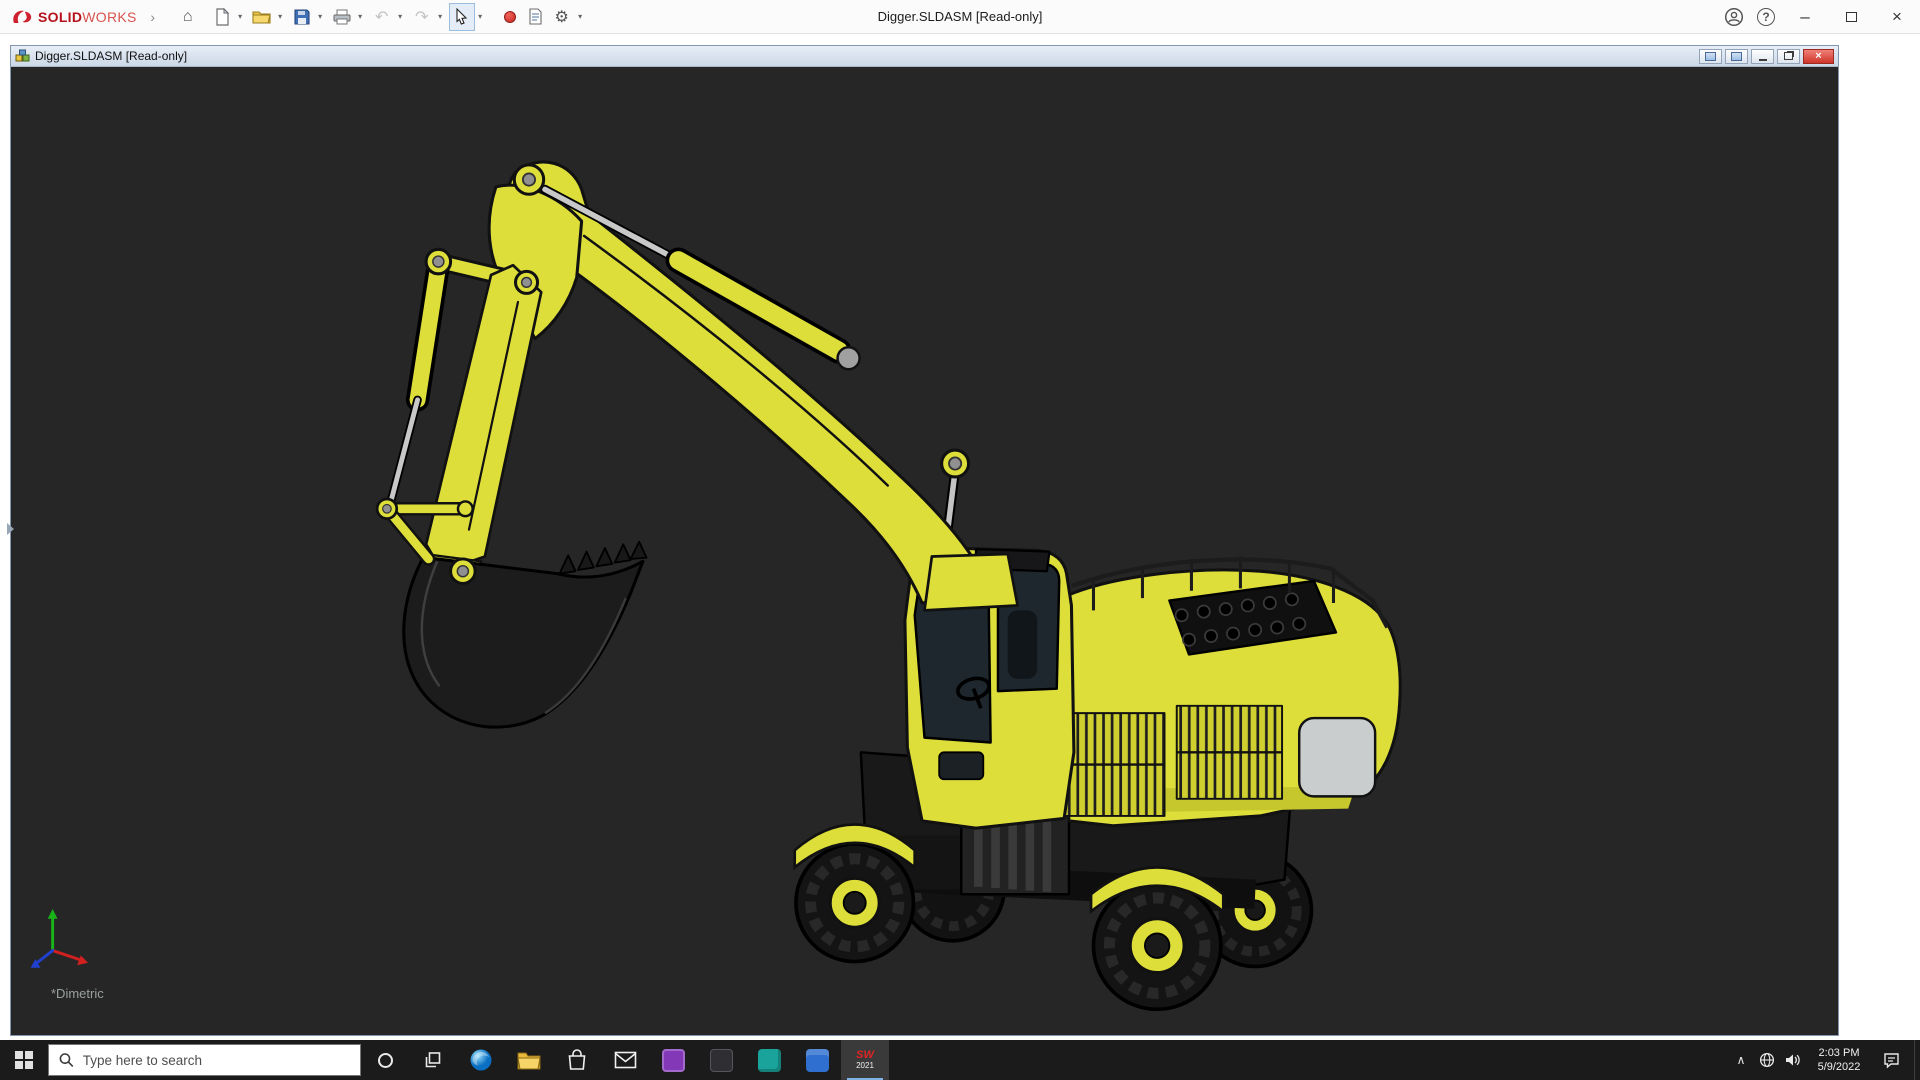 The width and height of the screenshot is (1920, 1080). Describe the element at coordinates (924, 56) in the screenshot. I see `document-titlebar: Digger.SLDASM [Read-only] ×` at that location.